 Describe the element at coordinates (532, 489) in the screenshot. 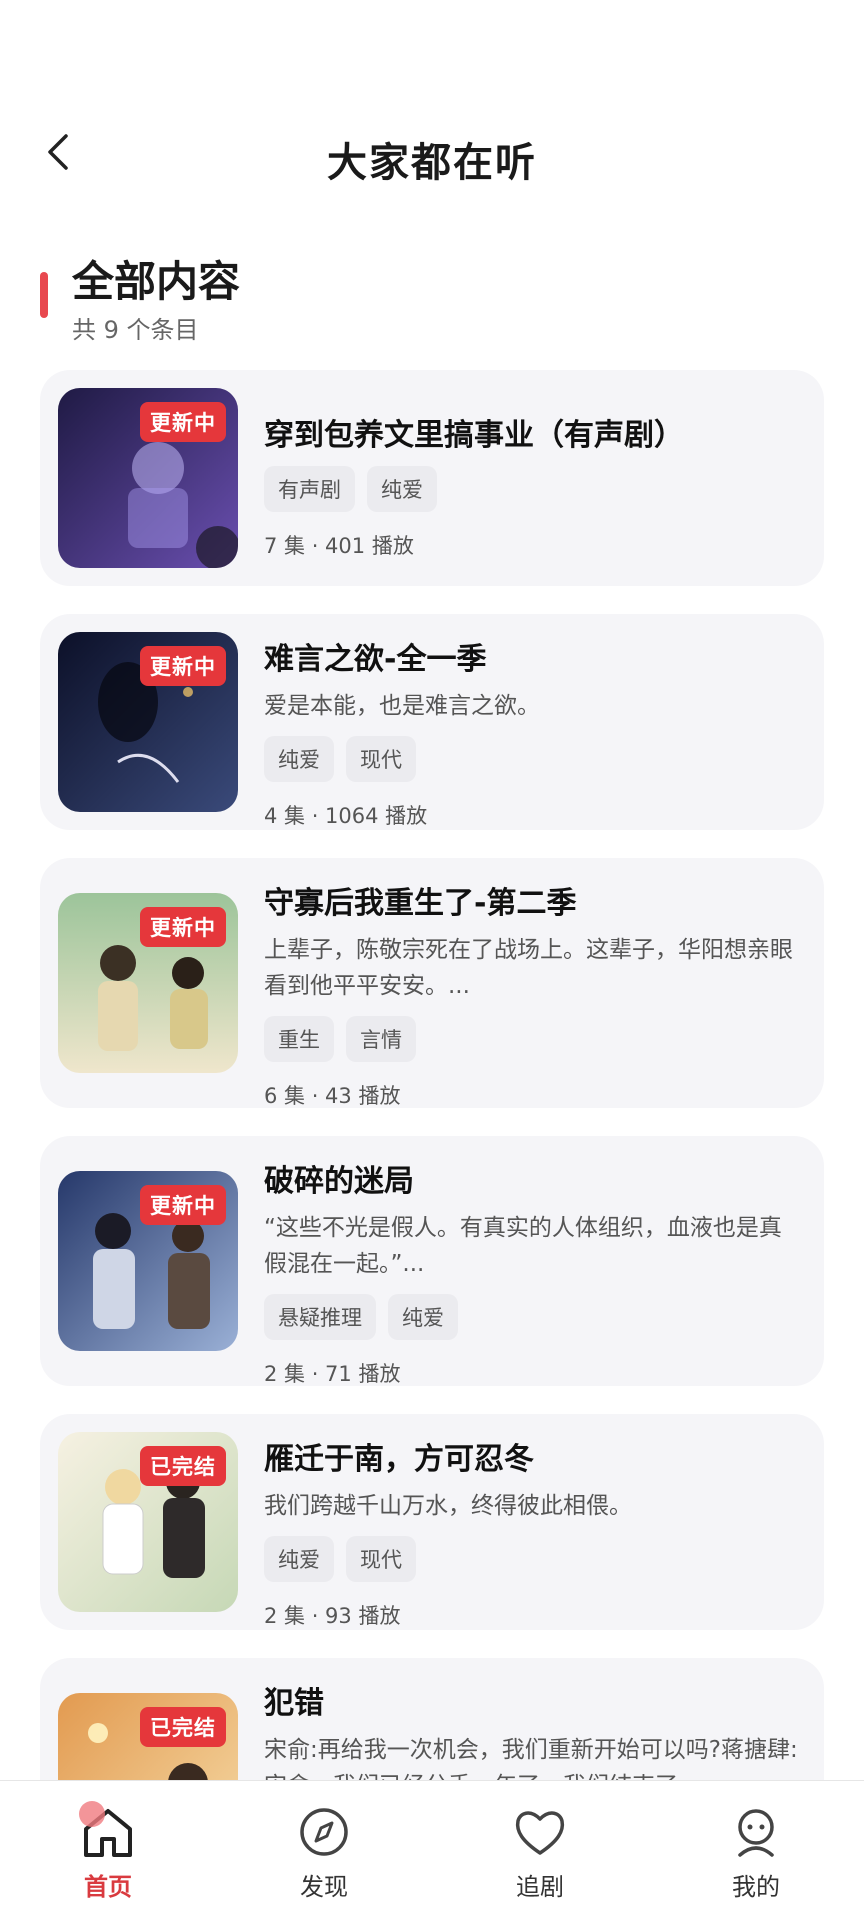

I see `tag-list: 有声剧 纯爱` at that location.